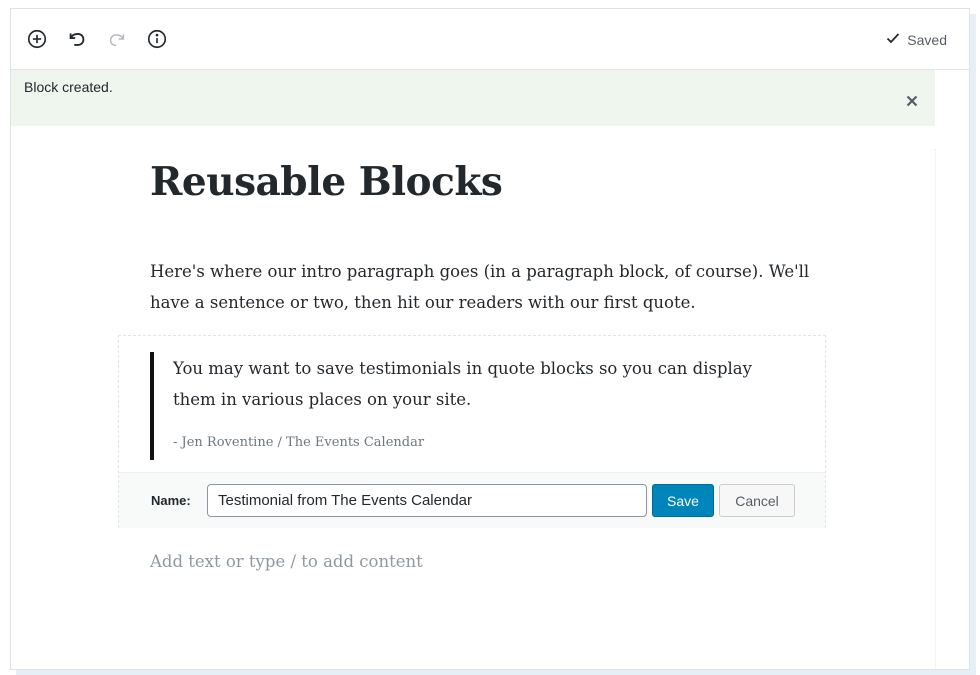 Image resolution: width=980 pixels, height=675 pixels. I want to click on info-icon, so click(157, 39).